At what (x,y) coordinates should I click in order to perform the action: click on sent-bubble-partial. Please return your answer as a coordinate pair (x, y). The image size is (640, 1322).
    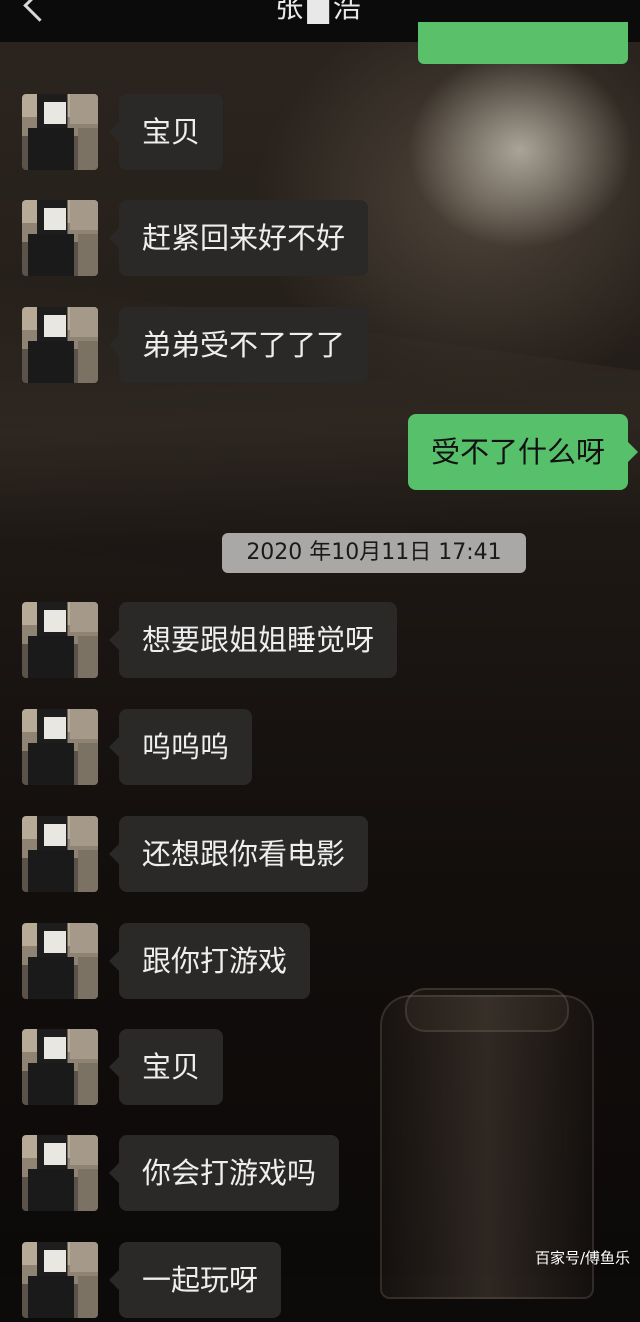
    Looking at the image, I should click on (523, 43).